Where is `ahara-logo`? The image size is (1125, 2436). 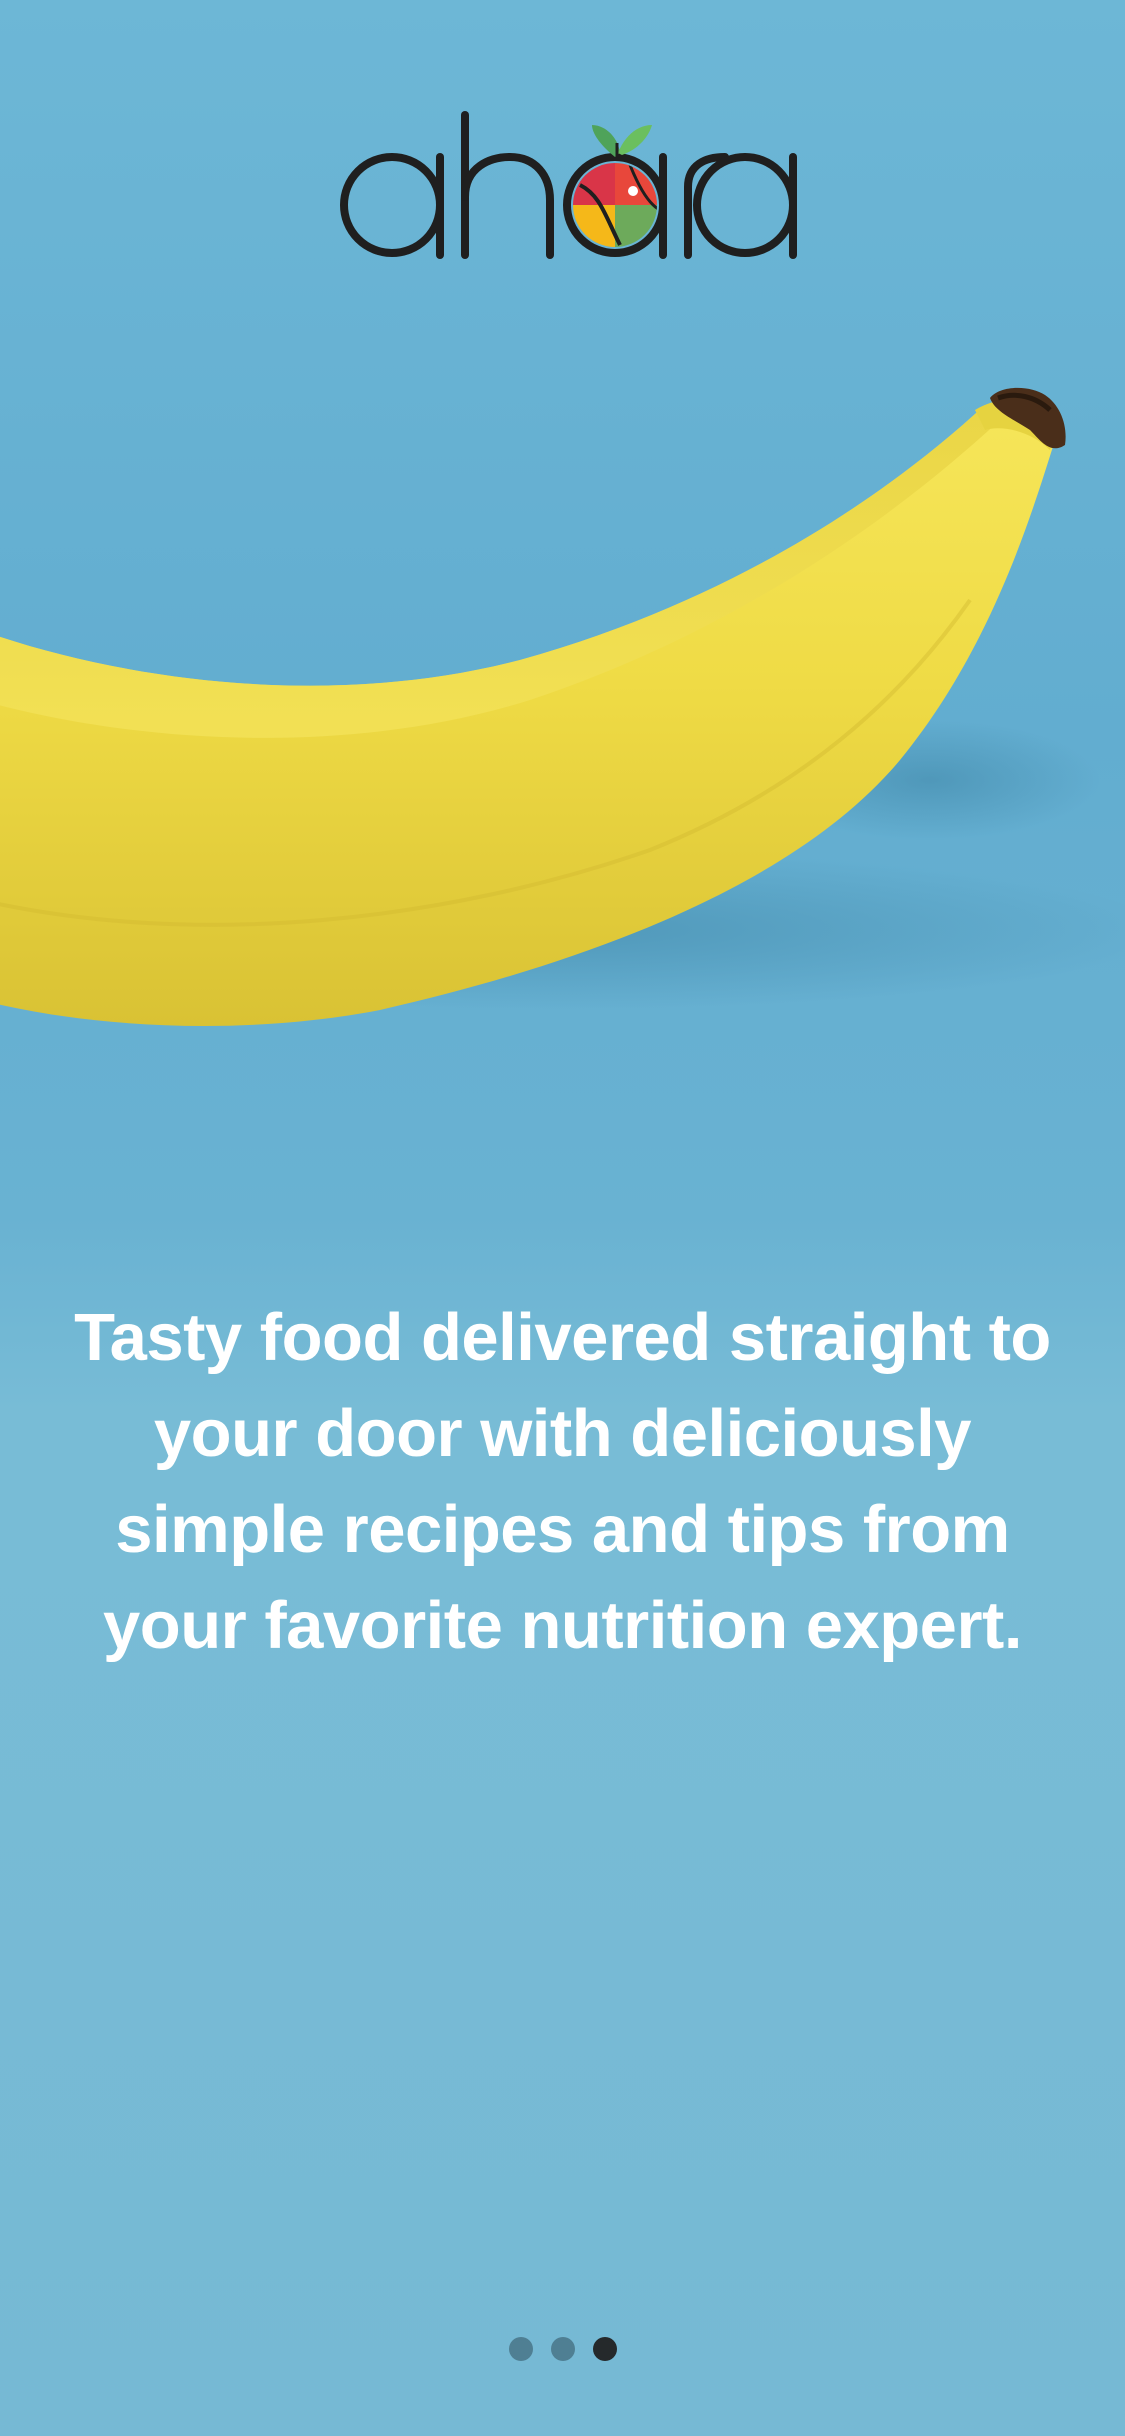 ahara-logo is located at coordinates (565, 180).